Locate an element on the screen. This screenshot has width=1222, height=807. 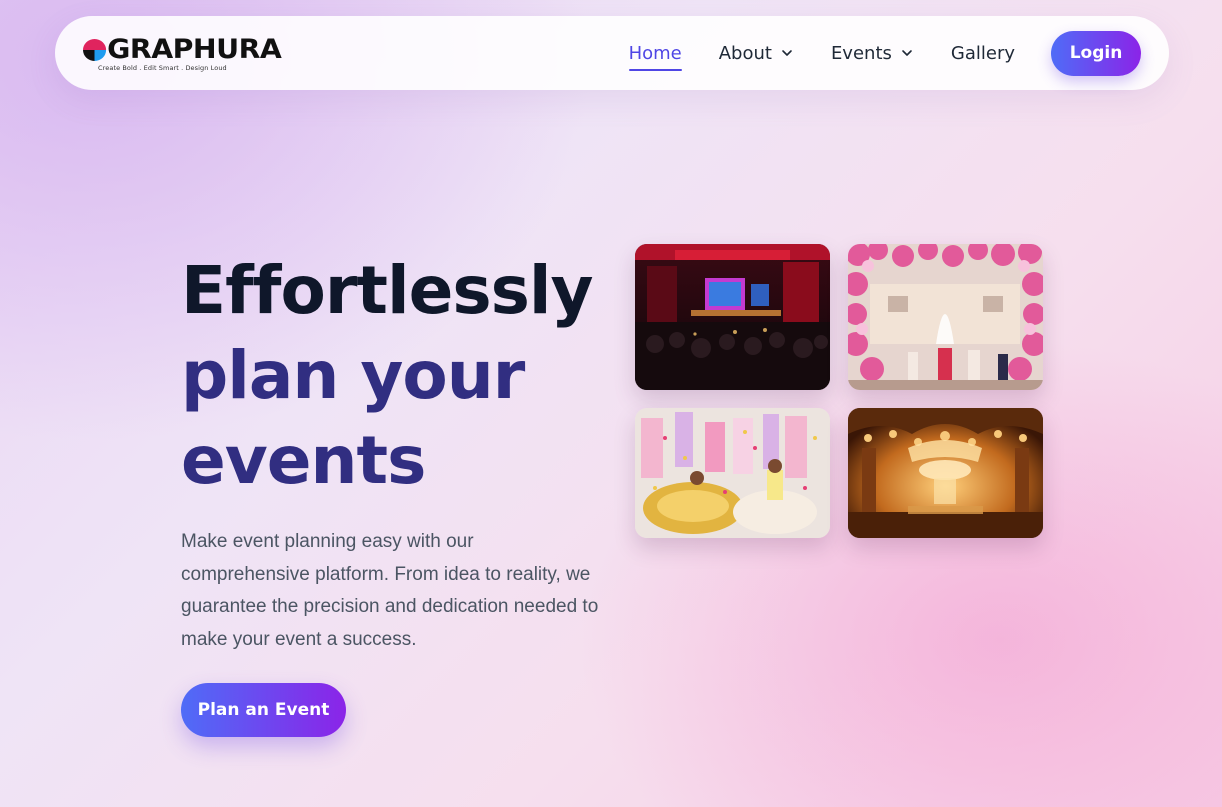
nav-events: Events is located at coordinates (872, 53).